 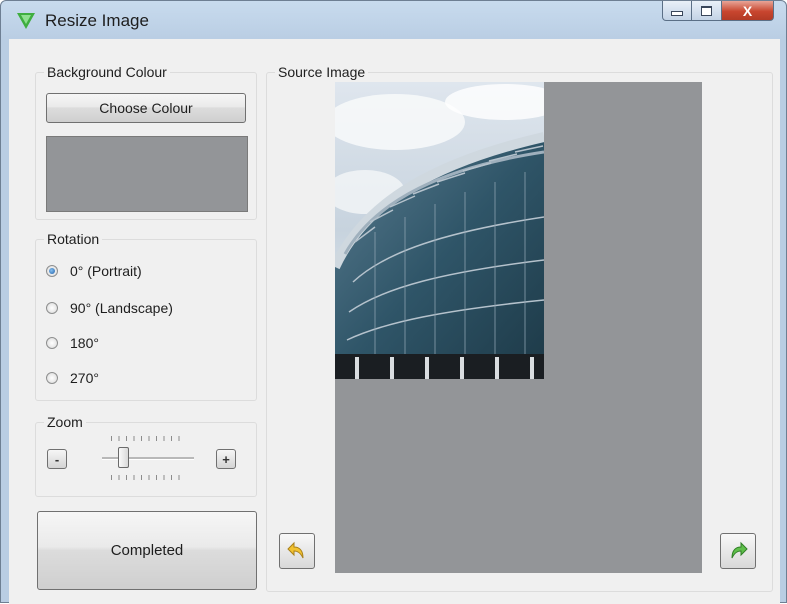 I want to click on zoom-label: Zoom, so click(x=65, y=422).